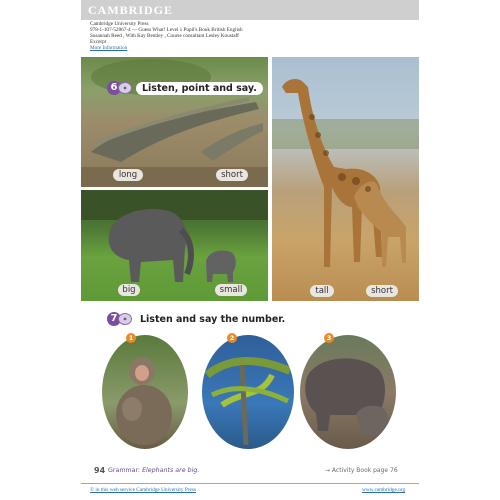 This screenshot has height=500, width=500. I want to click on giraffes-photo: tall short, so click(345, 179).